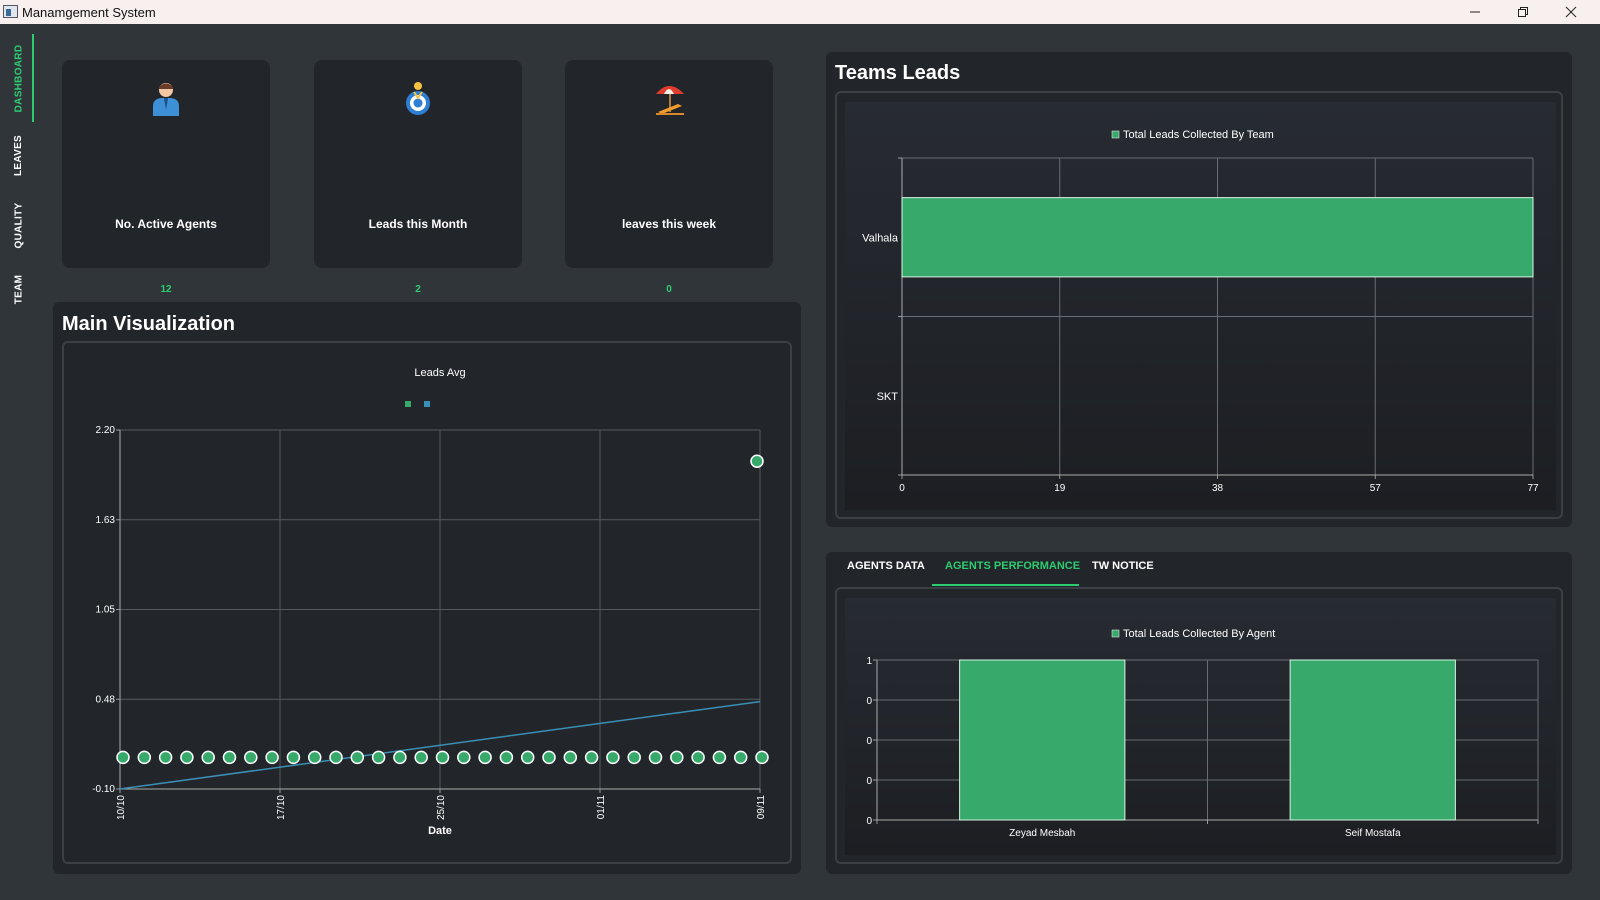 This screenshot has height=900, width=1600. Describe the element at coordinates (418, 98) in the screenshot. I see `target-icon` at that location.